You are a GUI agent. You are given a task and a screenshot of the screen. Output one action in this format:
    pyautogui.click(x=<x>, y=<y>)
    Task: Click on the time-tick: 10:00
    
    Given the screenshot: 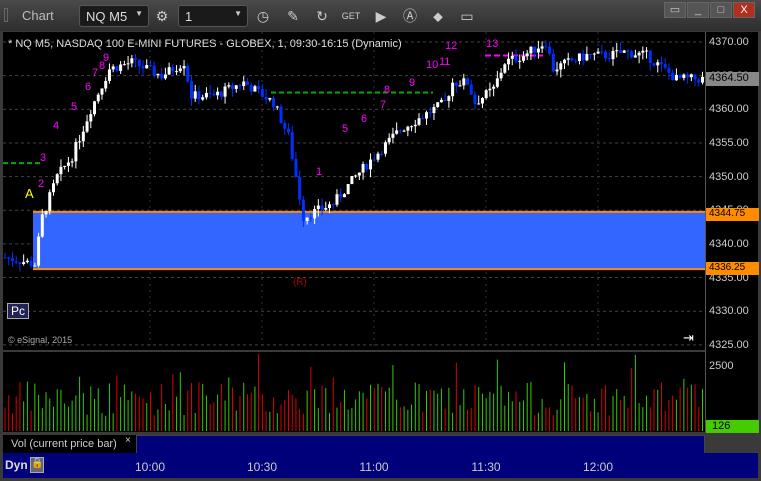 What is the action you would take?
    pyautogui.click(x=150, y=467)
    